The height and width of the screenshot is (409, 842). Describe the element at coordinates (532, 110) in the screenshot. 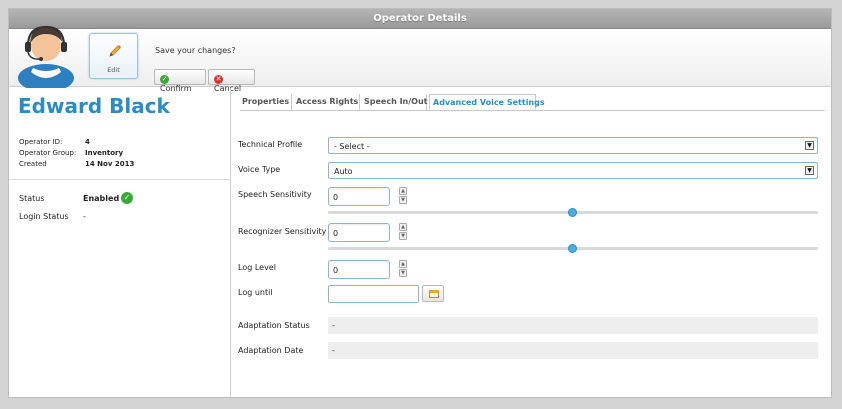

I see `tab-underline` at that location.